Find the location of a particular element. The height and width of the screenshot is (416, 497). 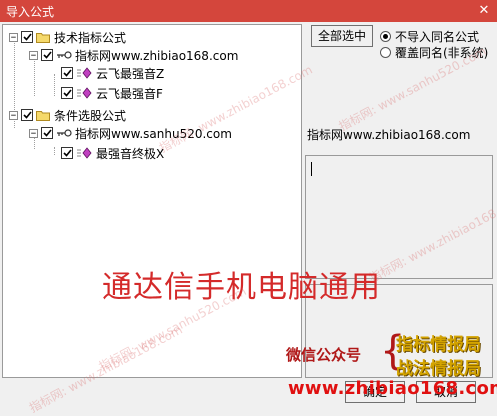

tree-node-stock-formulas: − 条件选股公式 is located at coordinates (67, 115).